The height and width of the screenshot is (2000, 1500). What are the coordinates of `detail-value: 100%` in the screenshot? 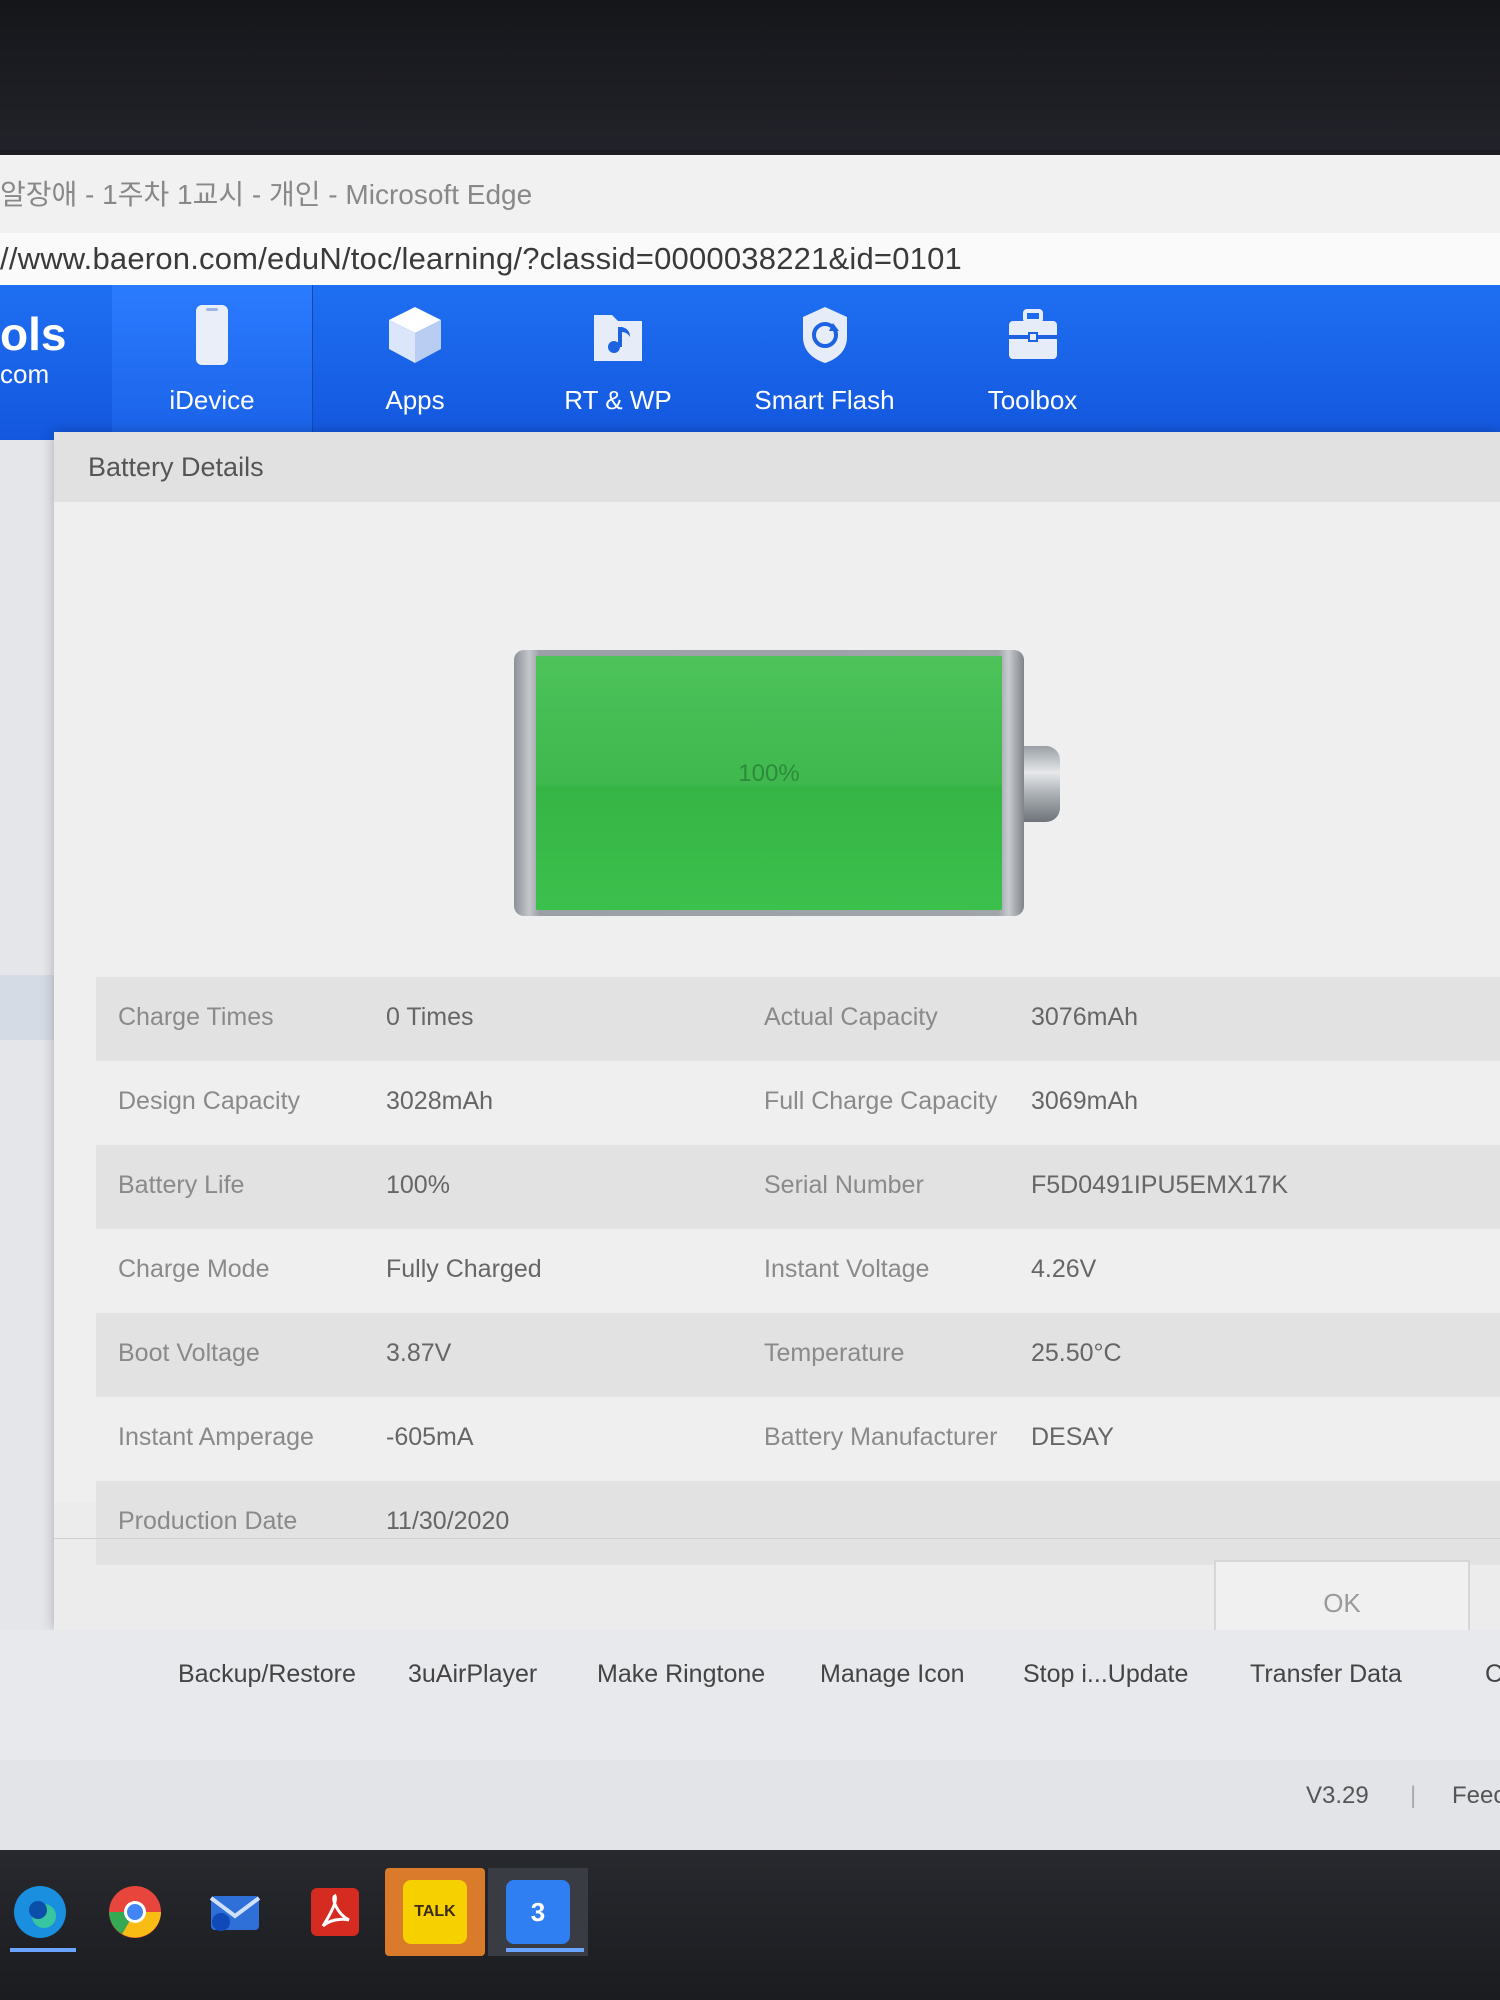 It's located at (418, 1185).